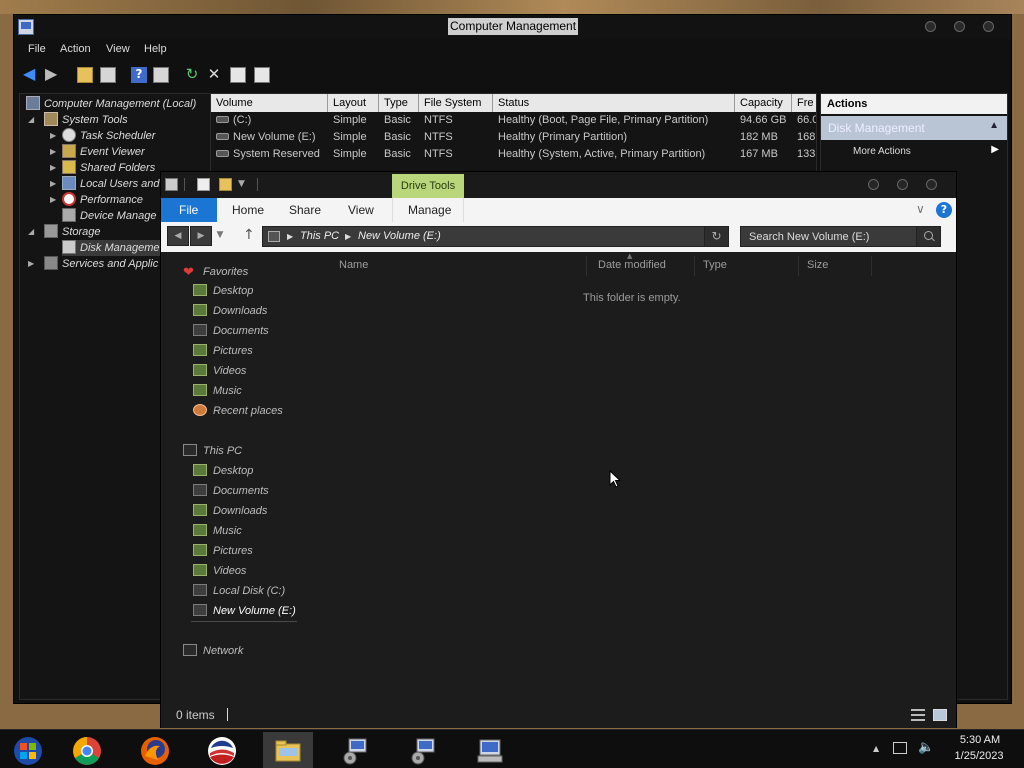 Image resolution: width=1024 pixels, height=768 pixels. I want to click on tree-services: Services and Applic, so click(101, 264).